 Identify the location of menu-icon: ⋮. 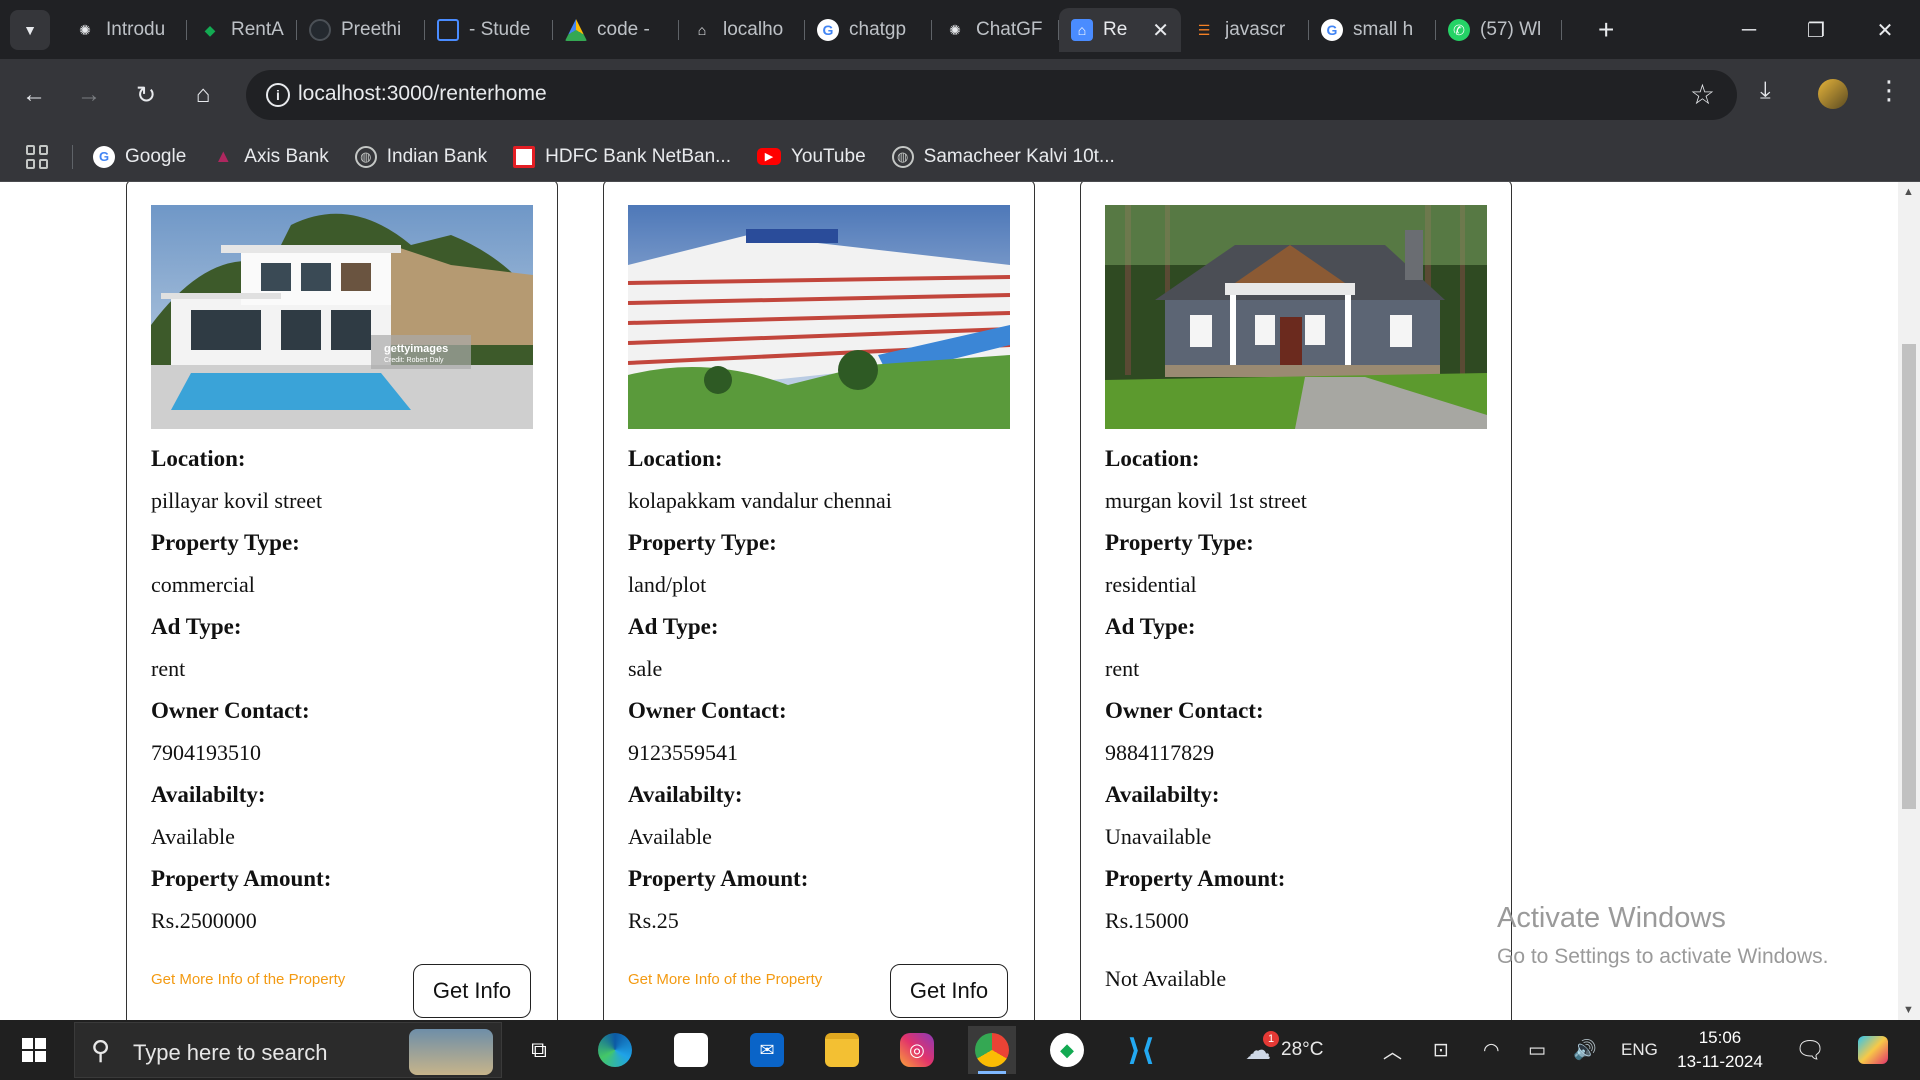
(1889, 90).